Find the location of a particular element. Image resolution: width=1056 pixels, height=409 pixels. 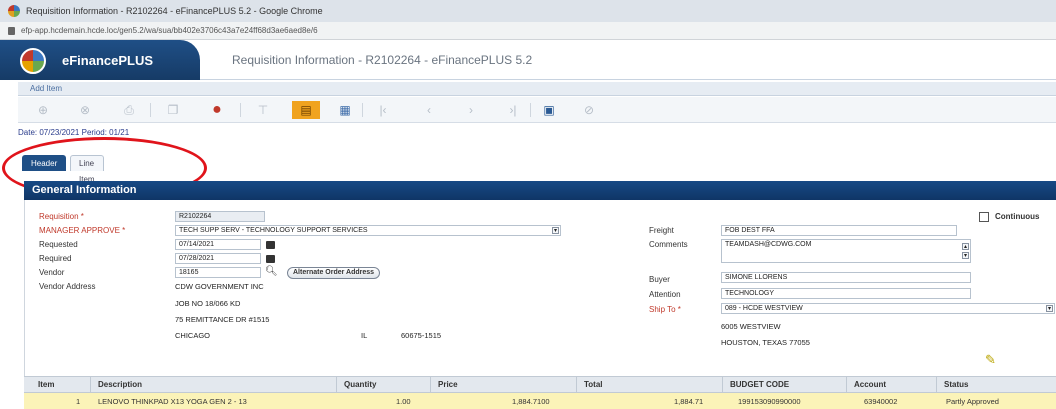

buyer-label: Buyer is located at coordinates (659, 279).